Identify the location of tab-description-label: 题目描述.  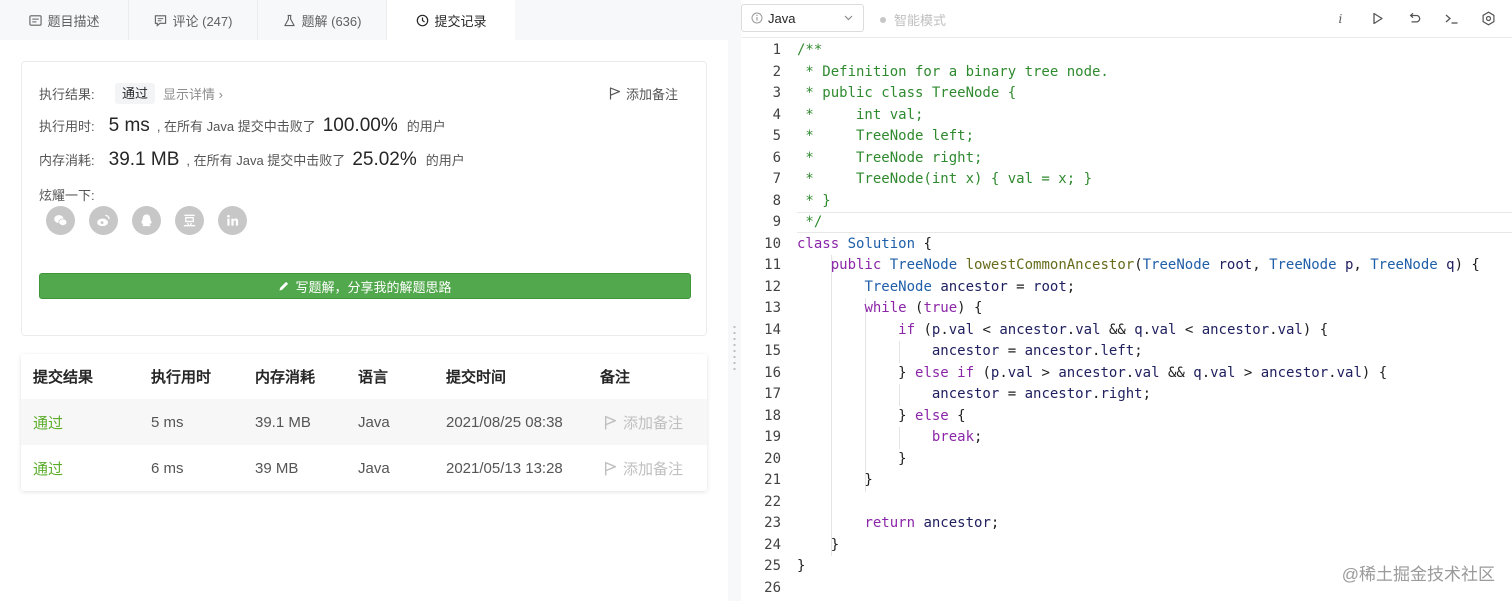
(73, 21).